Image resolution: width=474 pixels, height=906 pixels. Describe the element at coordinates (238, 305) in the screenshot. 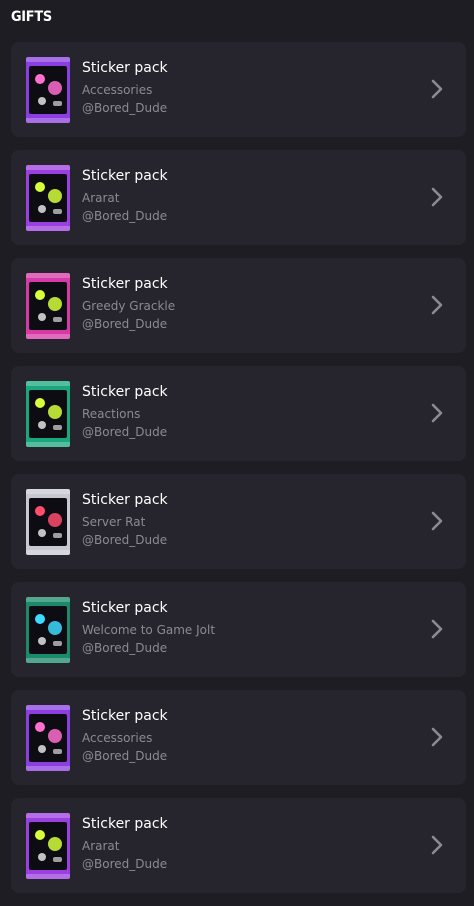

I see `gift-card: Sticker pack Greedy Grackle @Bored_Dude` at that location.